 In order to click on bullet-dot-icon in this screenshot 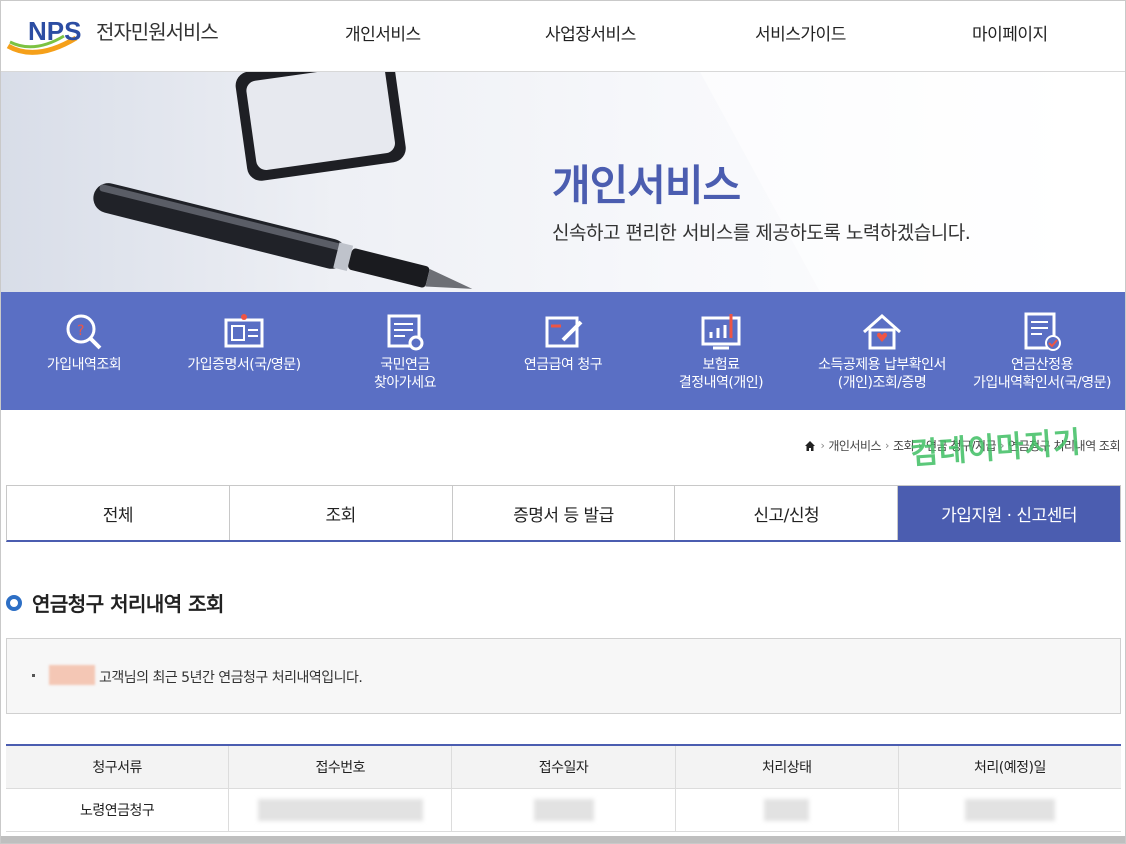, I will do `click(33, 675)`.